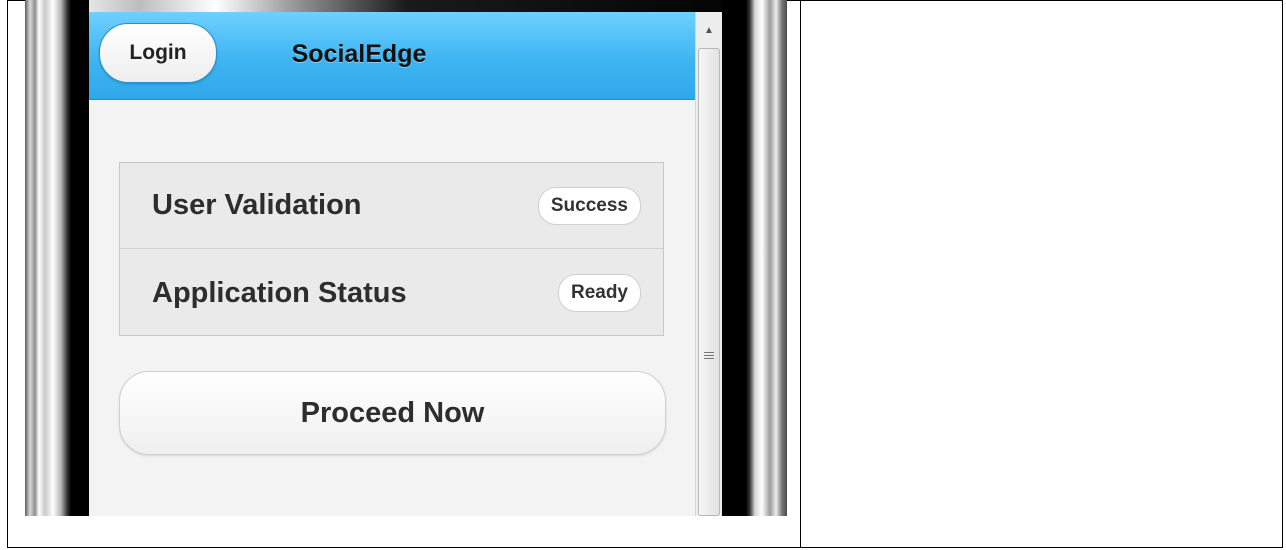  I want to click on scroll-thumb, so click(709, 282).